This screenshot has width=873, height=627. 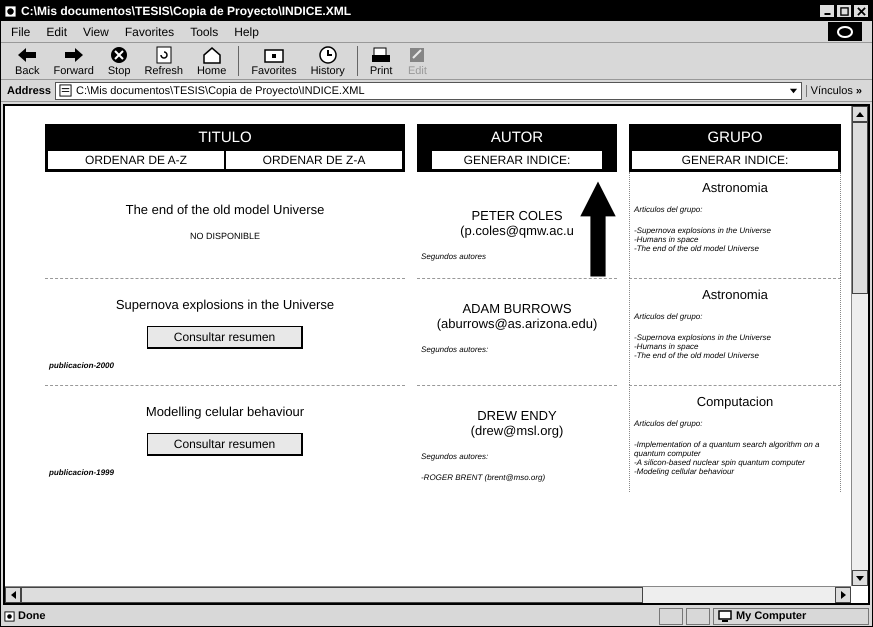 What do you see at coordinates (735, 401) in the screenshot?
I see `group-name: Computacion` at bounding box center [735, 401].